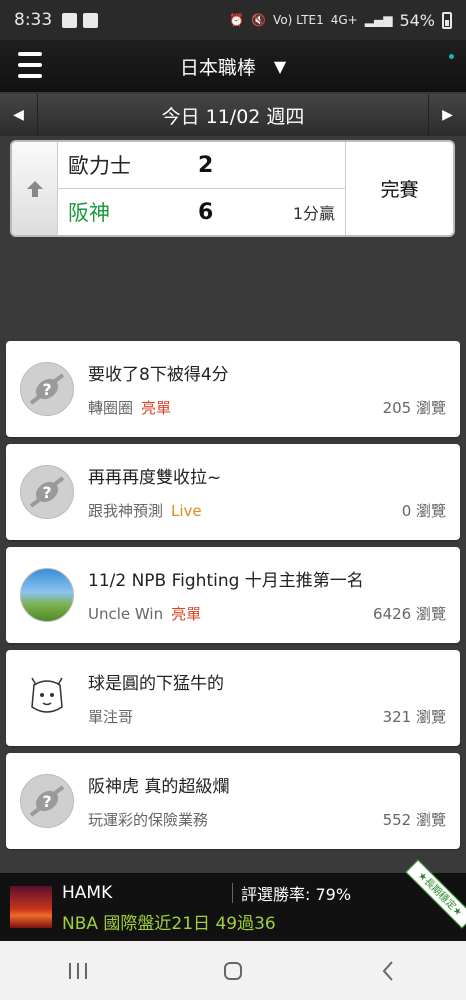  Describe the element at coordinates (280, 66) in the screenshot. I see `caret-down-icon: ▼` at that location.